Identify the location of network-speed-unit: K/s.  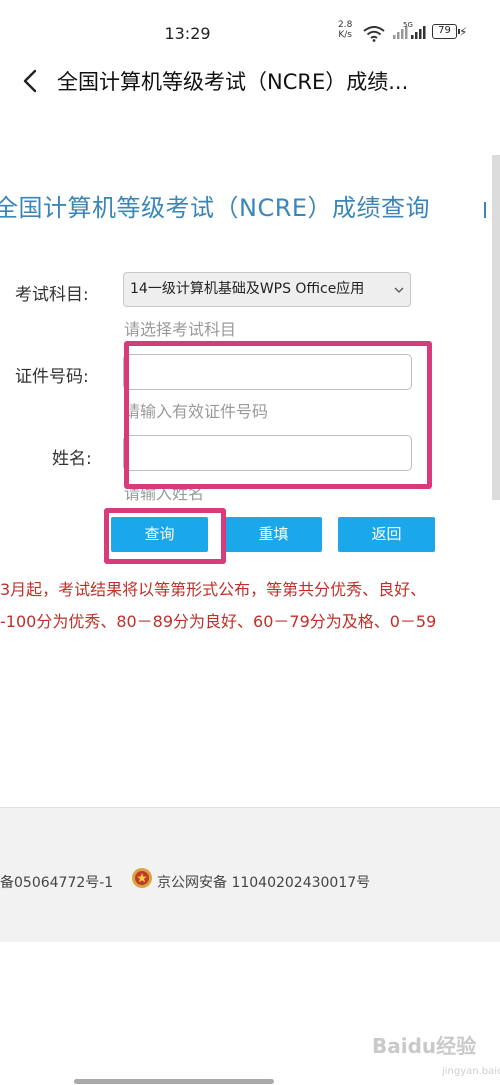
(345, 35).